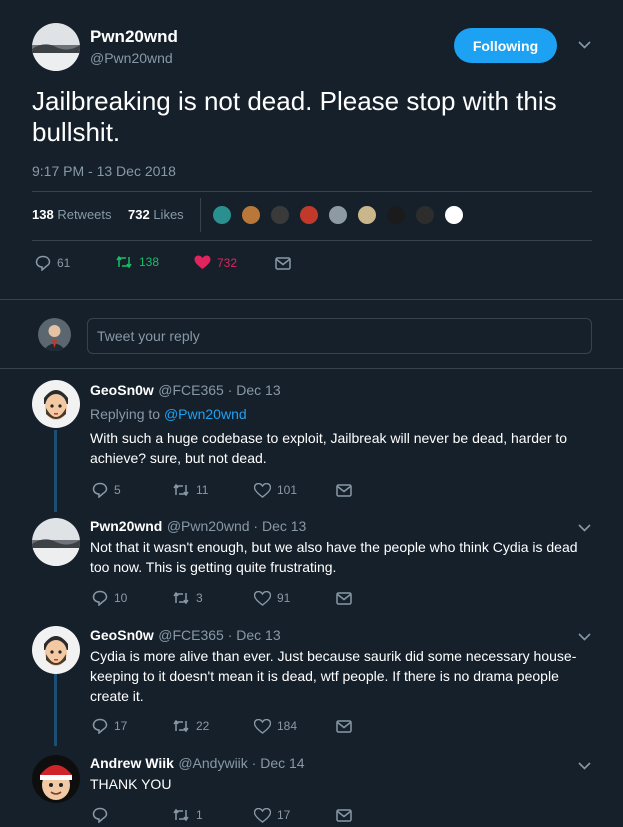  I want to click on reply-header: Andrew Wiik @Andywiik · Dec 14, so click(197, 764).